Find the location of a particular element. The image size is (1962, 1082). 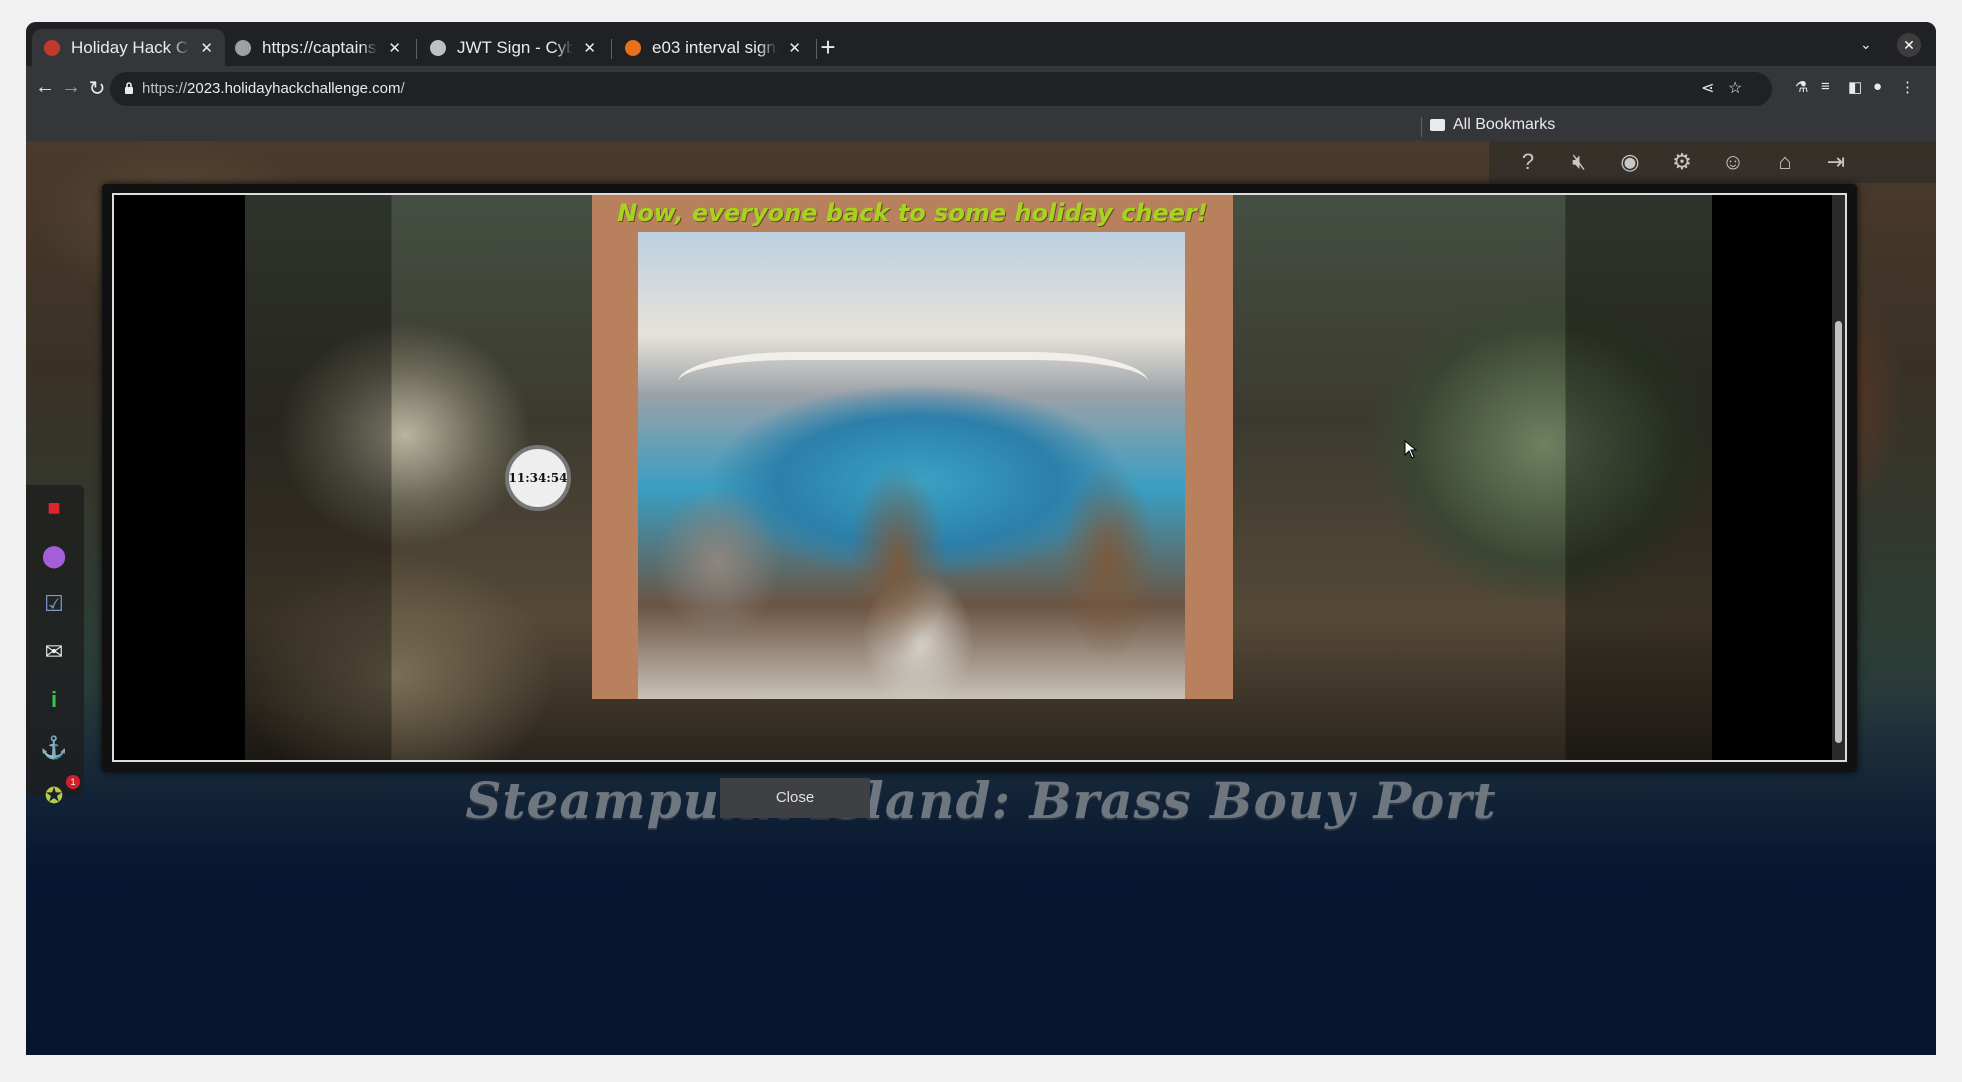

tab-title: JWT Sign - CyberChef is located at coordinates (515, 47).